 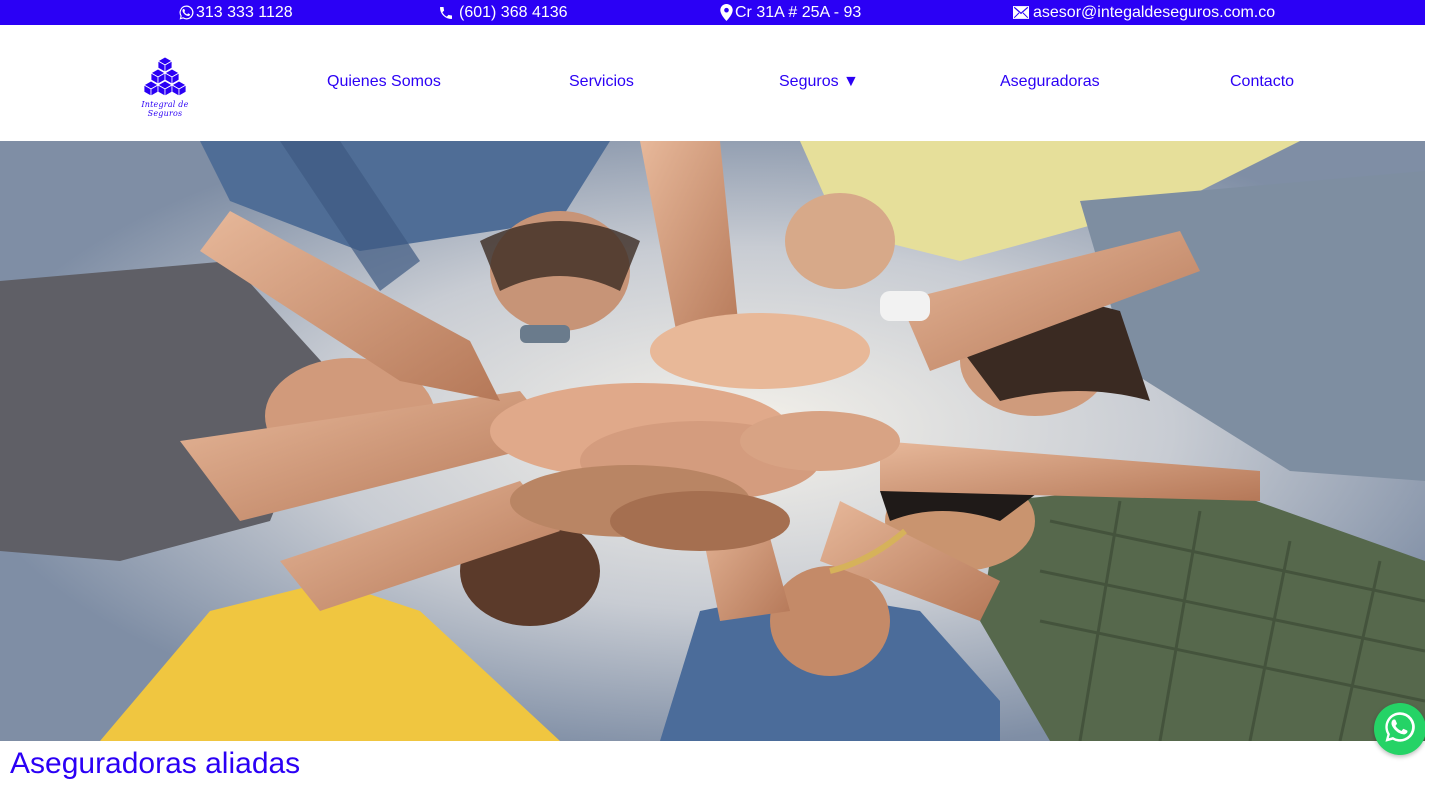 What do you see at coordinates (601, 82) in the screenshot?
I see `nav-servicios: Servicios` at bounding box center [601, 82].